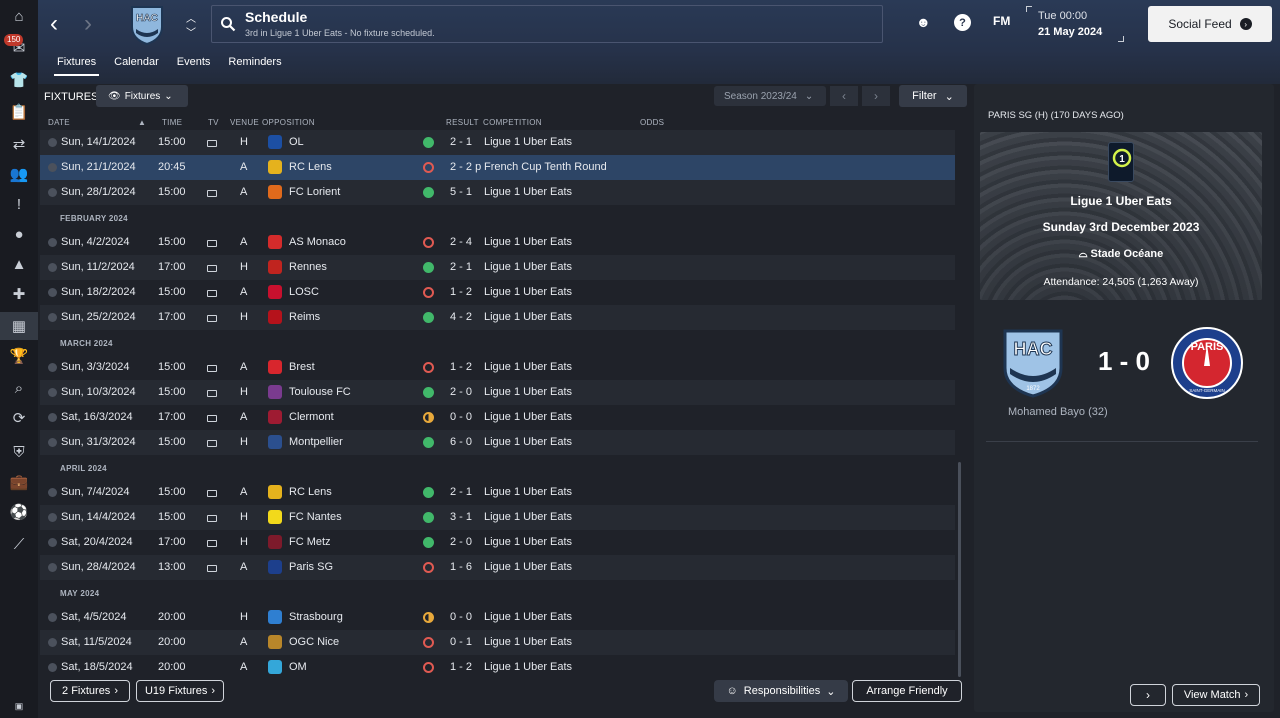 The height and width of the screenshot is (718, 1280). I want to click on trophy-icon: 🏆, so click(19, 356).